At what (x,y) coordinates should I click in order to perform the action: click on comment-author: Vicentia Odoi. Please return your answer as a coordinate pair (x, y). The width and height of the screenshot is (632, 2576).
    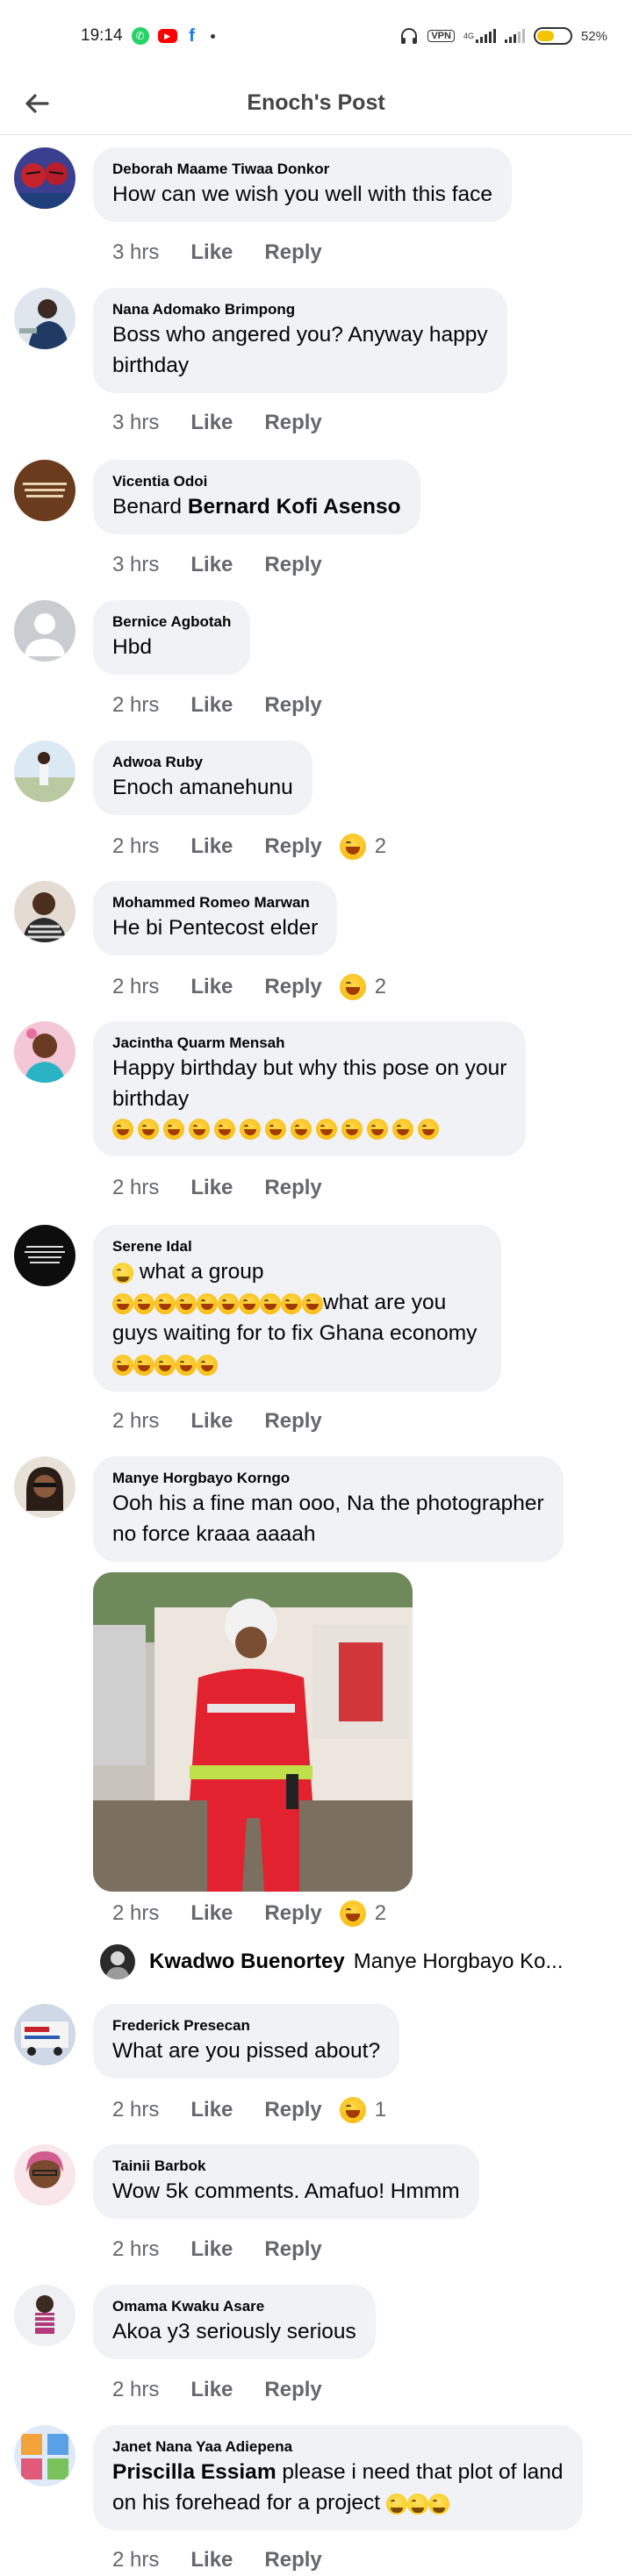
    Looking at the image, I should click on (256, 481).